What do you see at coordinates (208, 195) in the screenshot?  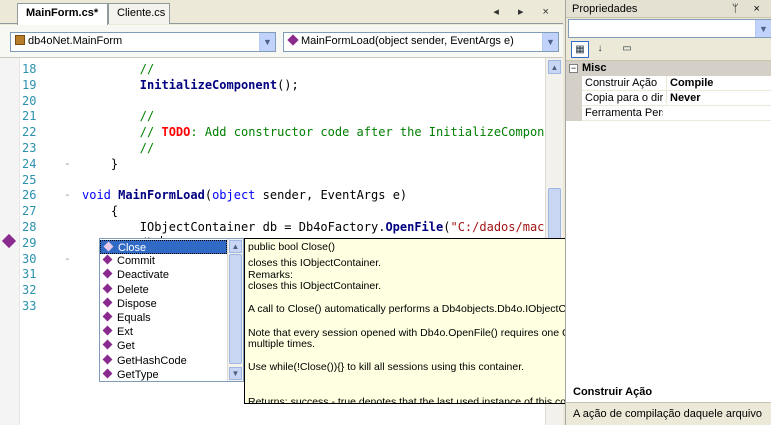 I see `code-token: (` at bounding box center [208, 195].